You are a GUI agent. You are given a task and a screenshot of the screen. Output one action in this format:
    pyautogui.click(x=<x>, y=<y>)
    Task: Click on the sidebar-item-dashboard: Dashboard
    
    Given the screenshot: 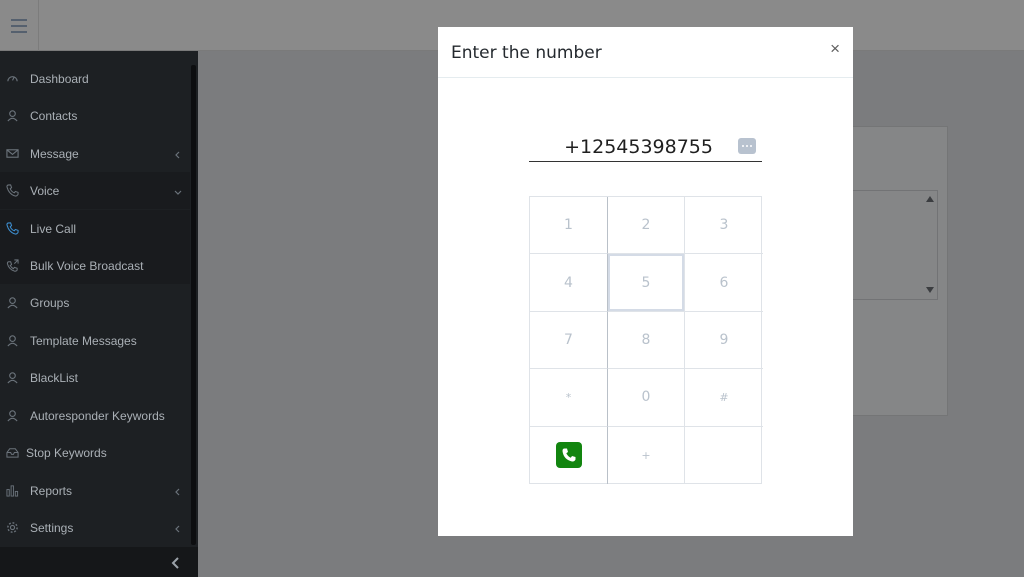 What is the action you would take?
    pyautogui.click(x=95, y=78)
    